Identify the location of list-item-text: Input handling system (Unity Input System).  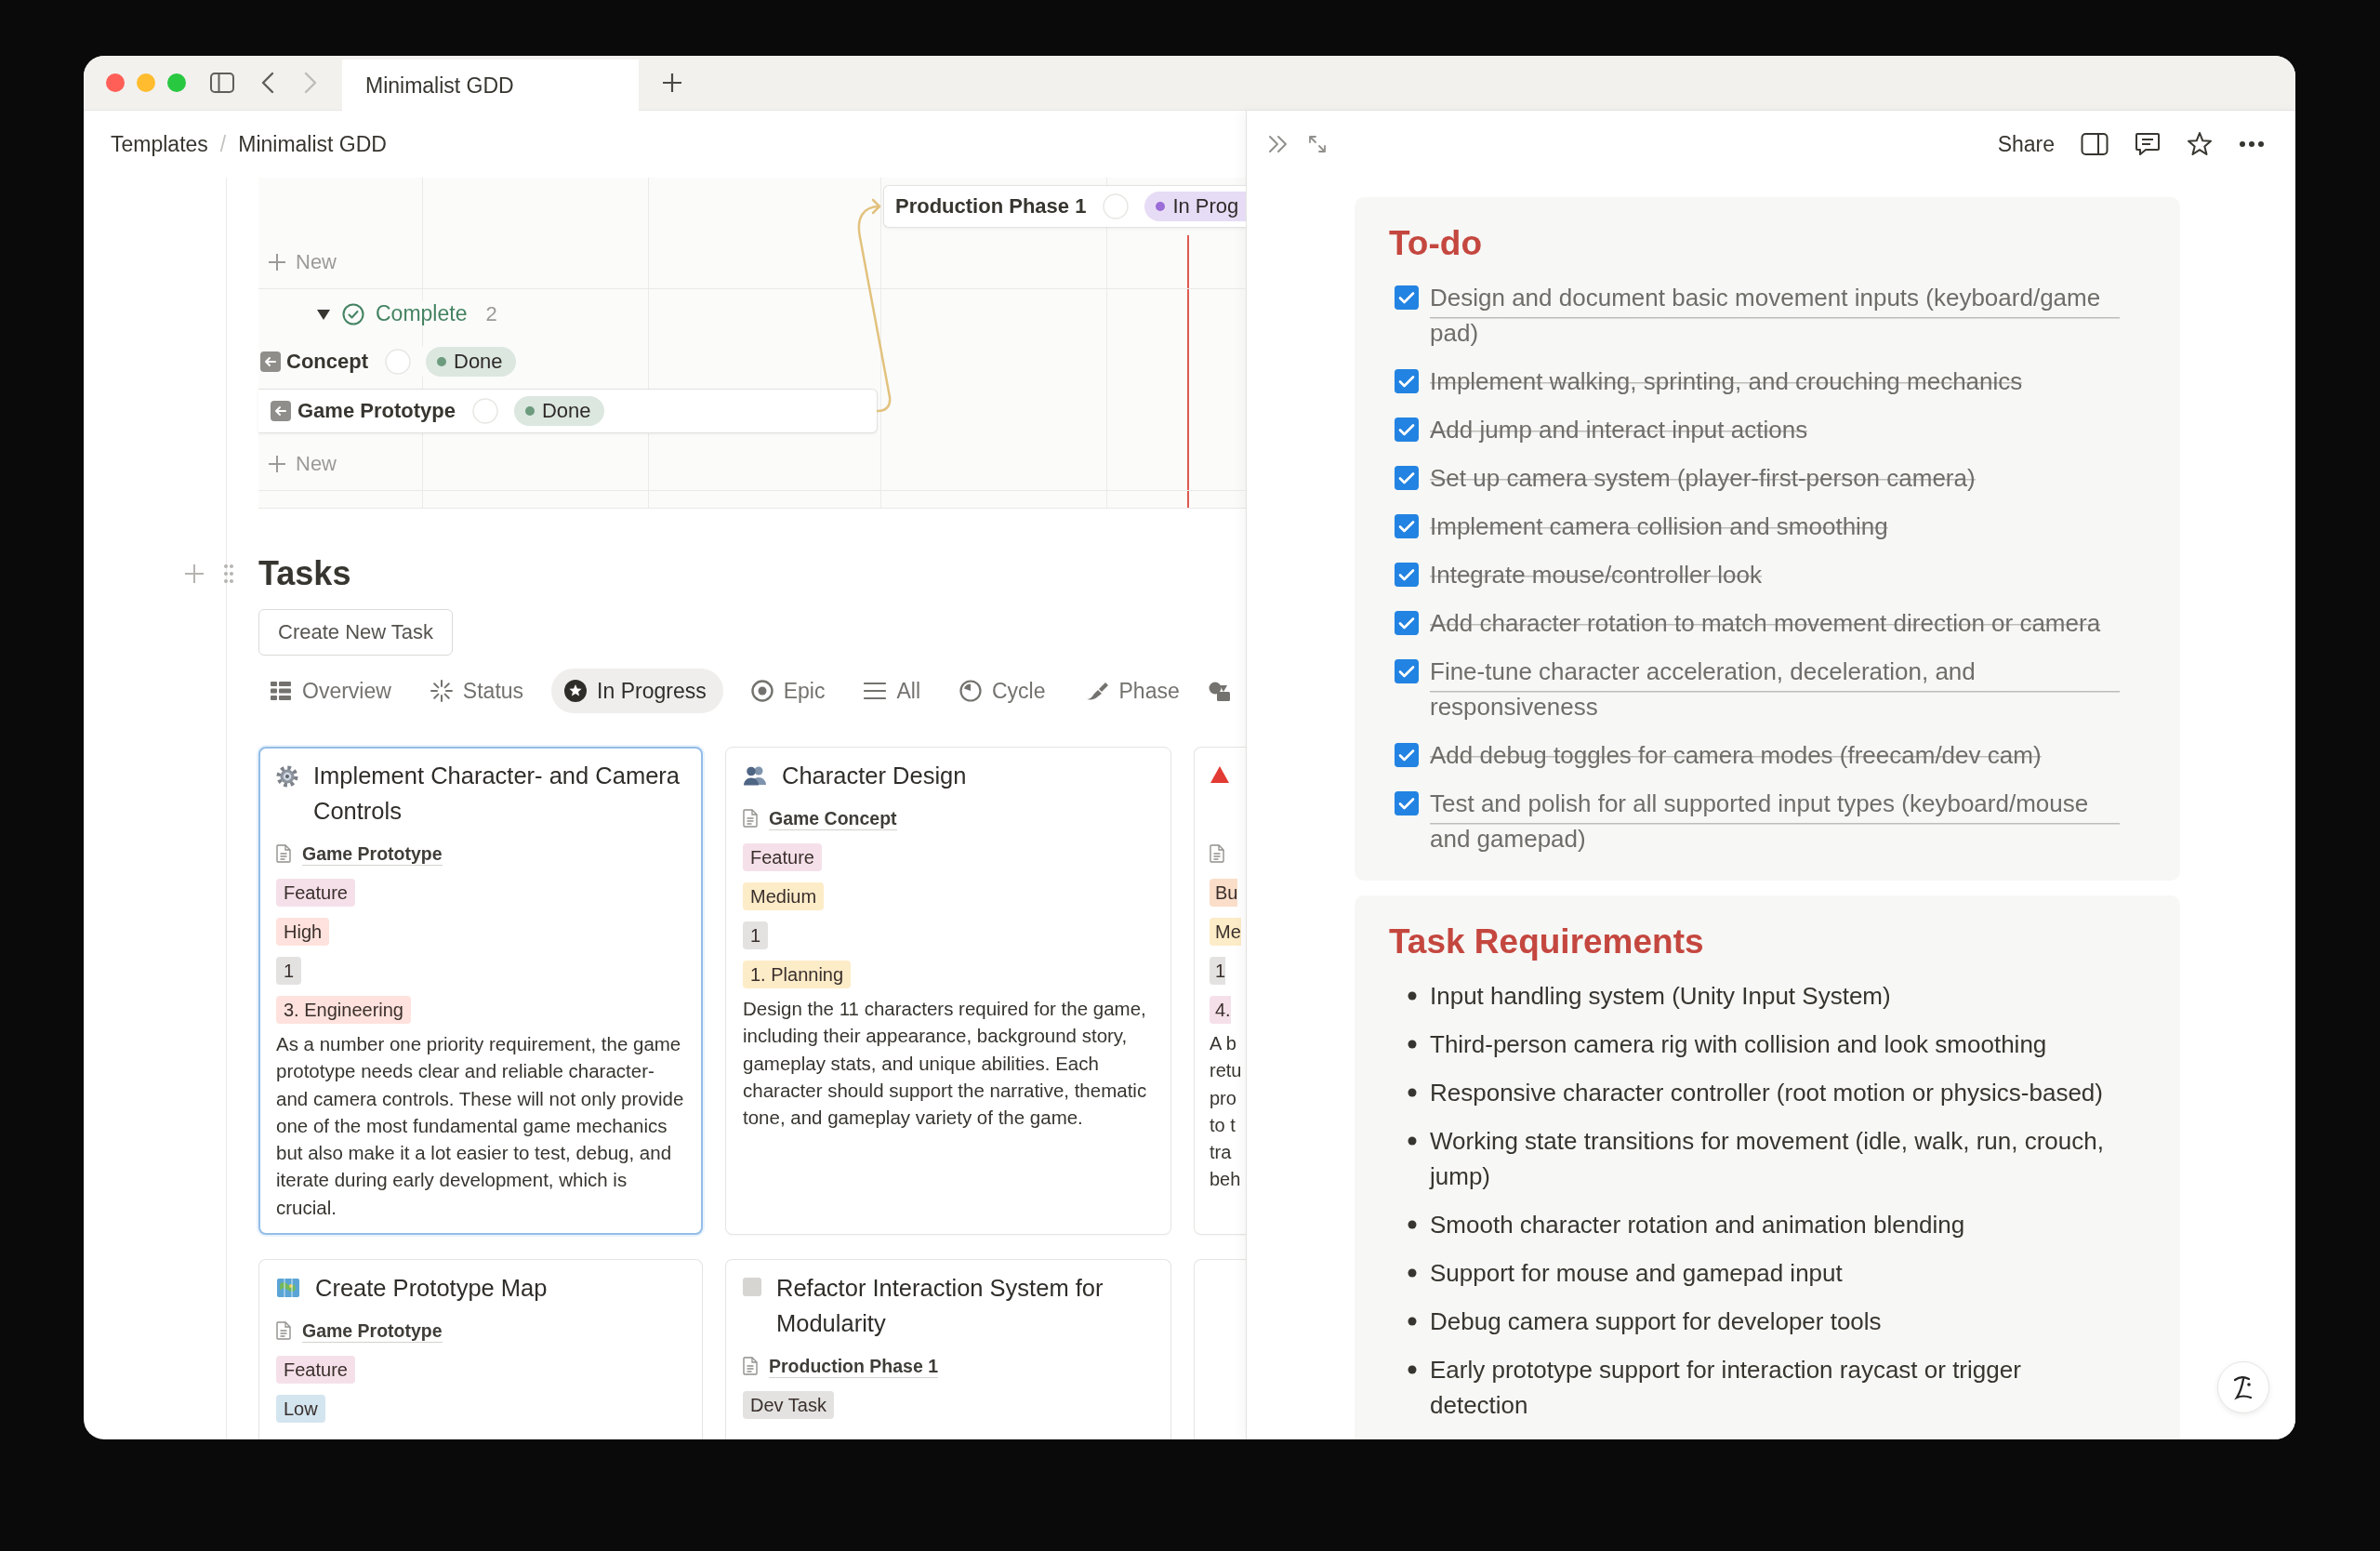
(1660, 996).